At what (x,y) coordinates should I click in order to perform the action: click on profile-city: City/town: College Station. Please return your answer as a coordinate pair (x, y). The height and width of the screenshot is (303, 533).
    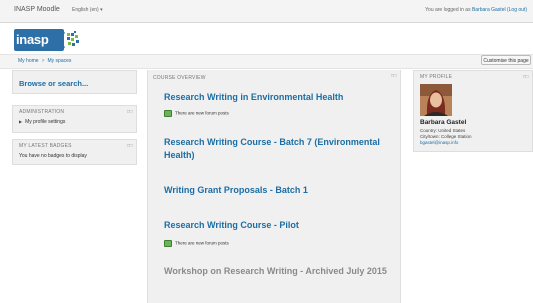
    Looking at the image, I should click on (446, 136).